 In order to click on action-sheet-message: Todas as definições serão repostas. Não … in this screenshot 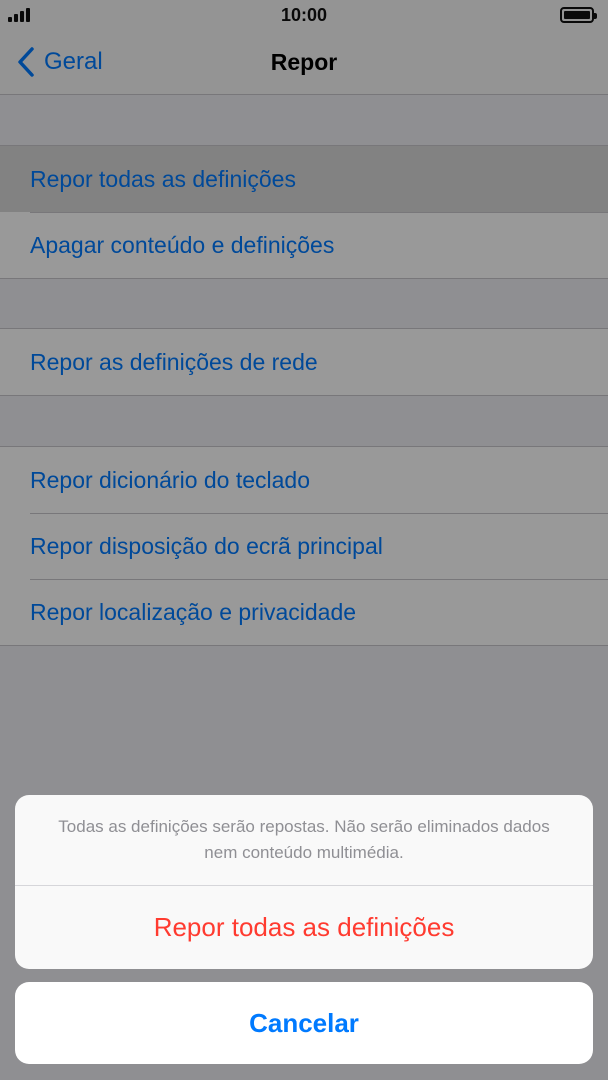, I will do `click(304, 840)`.